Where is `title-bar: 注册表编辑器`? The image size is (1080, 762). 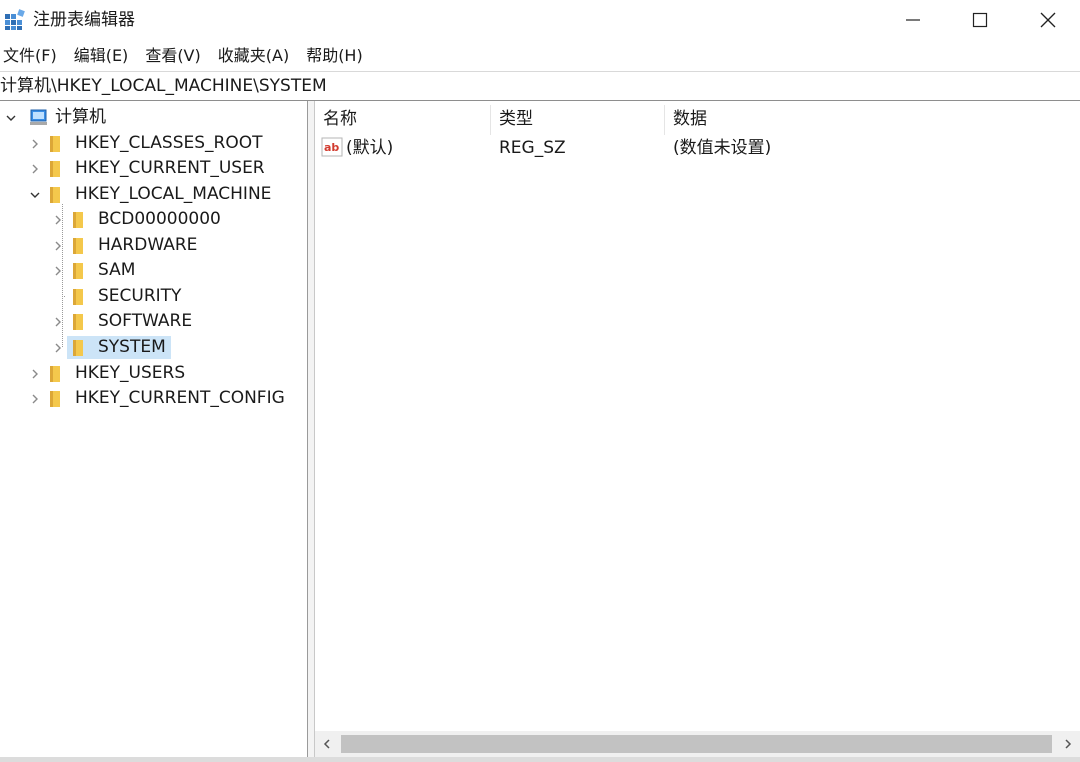 title-bar: 注册表编辑器 is located at coordinates (540, 20).